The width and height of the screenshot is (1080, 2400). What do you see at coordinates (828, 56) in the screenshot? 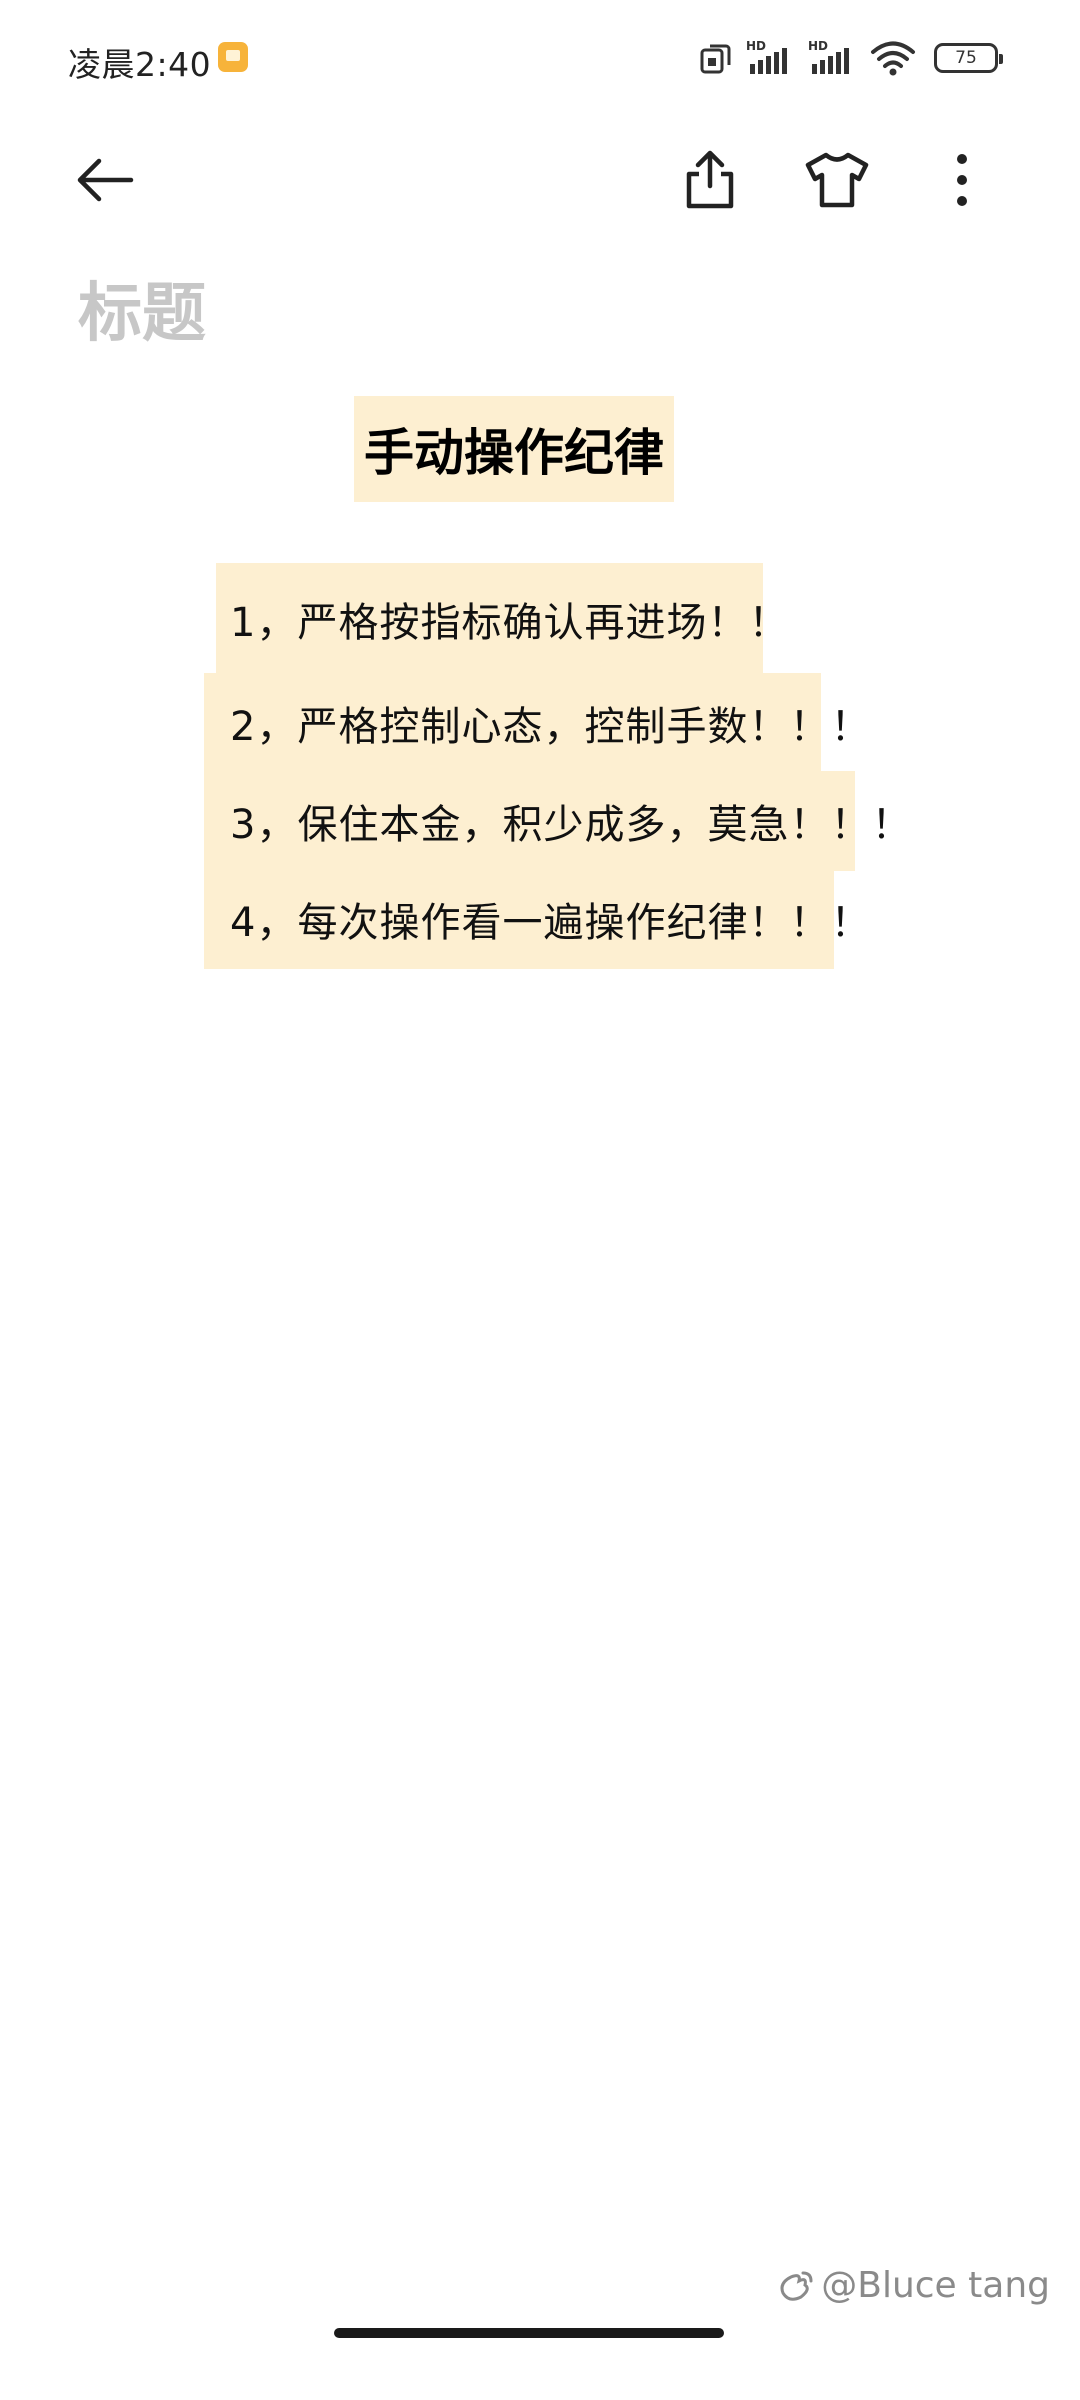
I see `signal-icon-2: HD` at bounding box center [828, 56].